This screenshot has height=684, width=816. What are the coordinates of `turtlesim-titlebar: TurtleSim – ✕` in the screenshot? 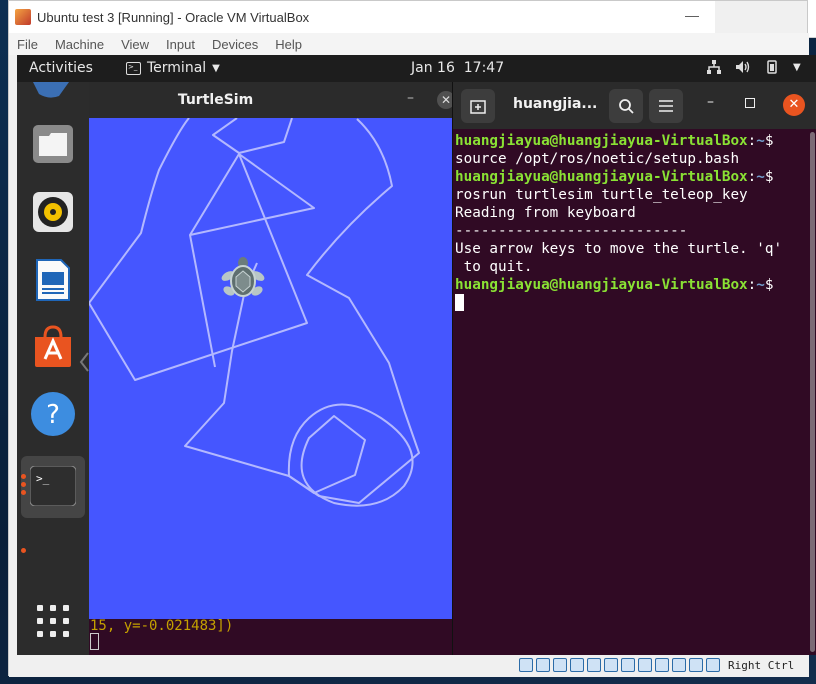 It's located at (272, 100).